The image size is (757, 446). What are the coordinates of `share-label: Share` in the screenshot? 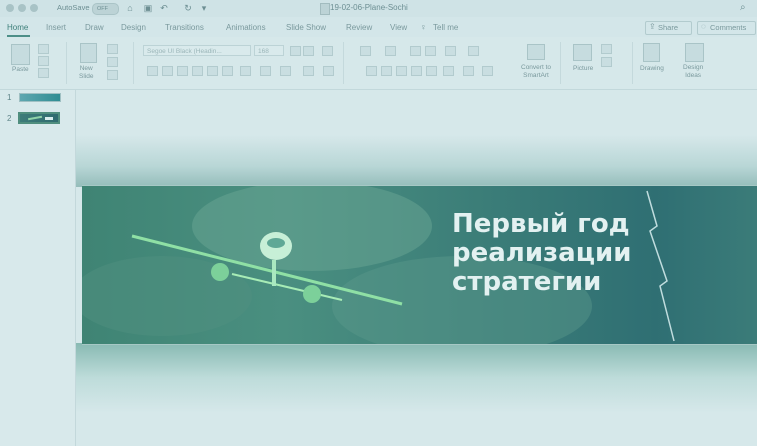 It's located at (668, 27).